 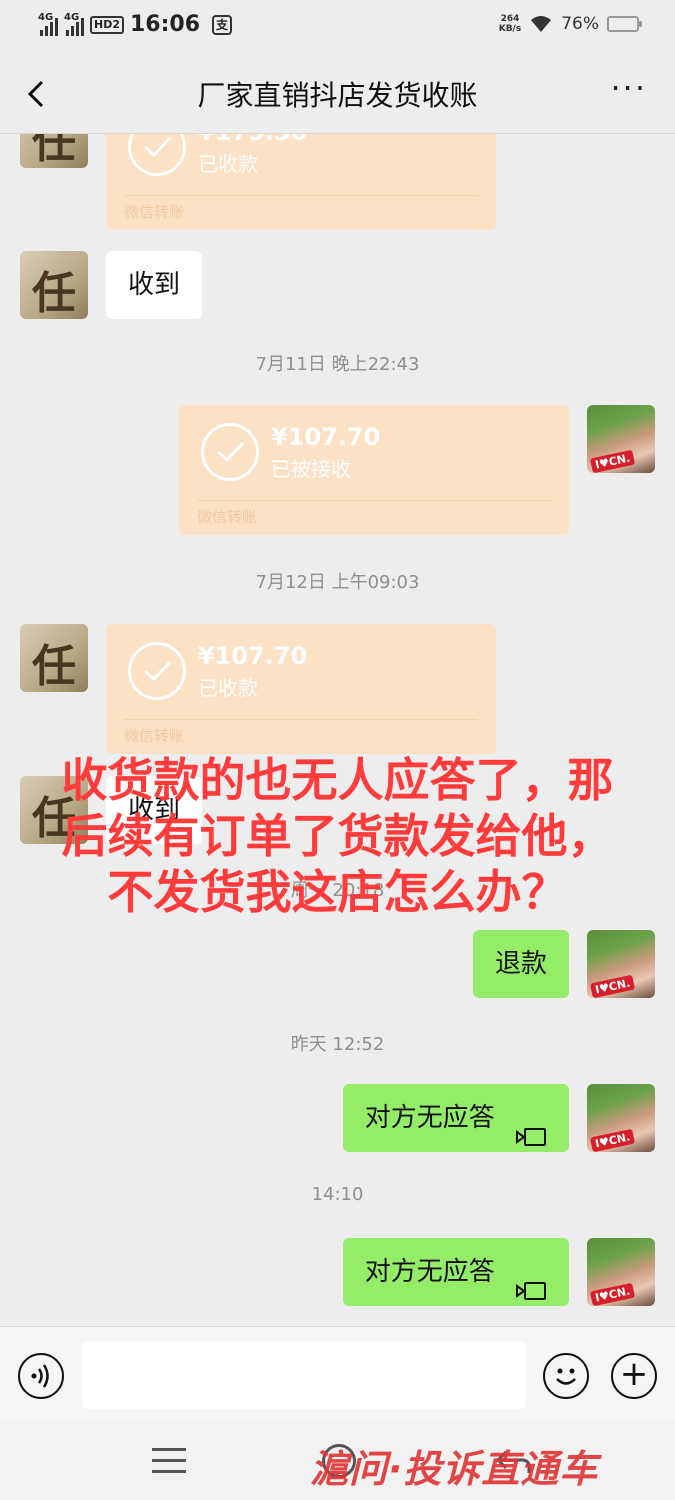 I want to click on chat-header: 厂家直销抖店发货收账 ···, so click(x=337, y=94).